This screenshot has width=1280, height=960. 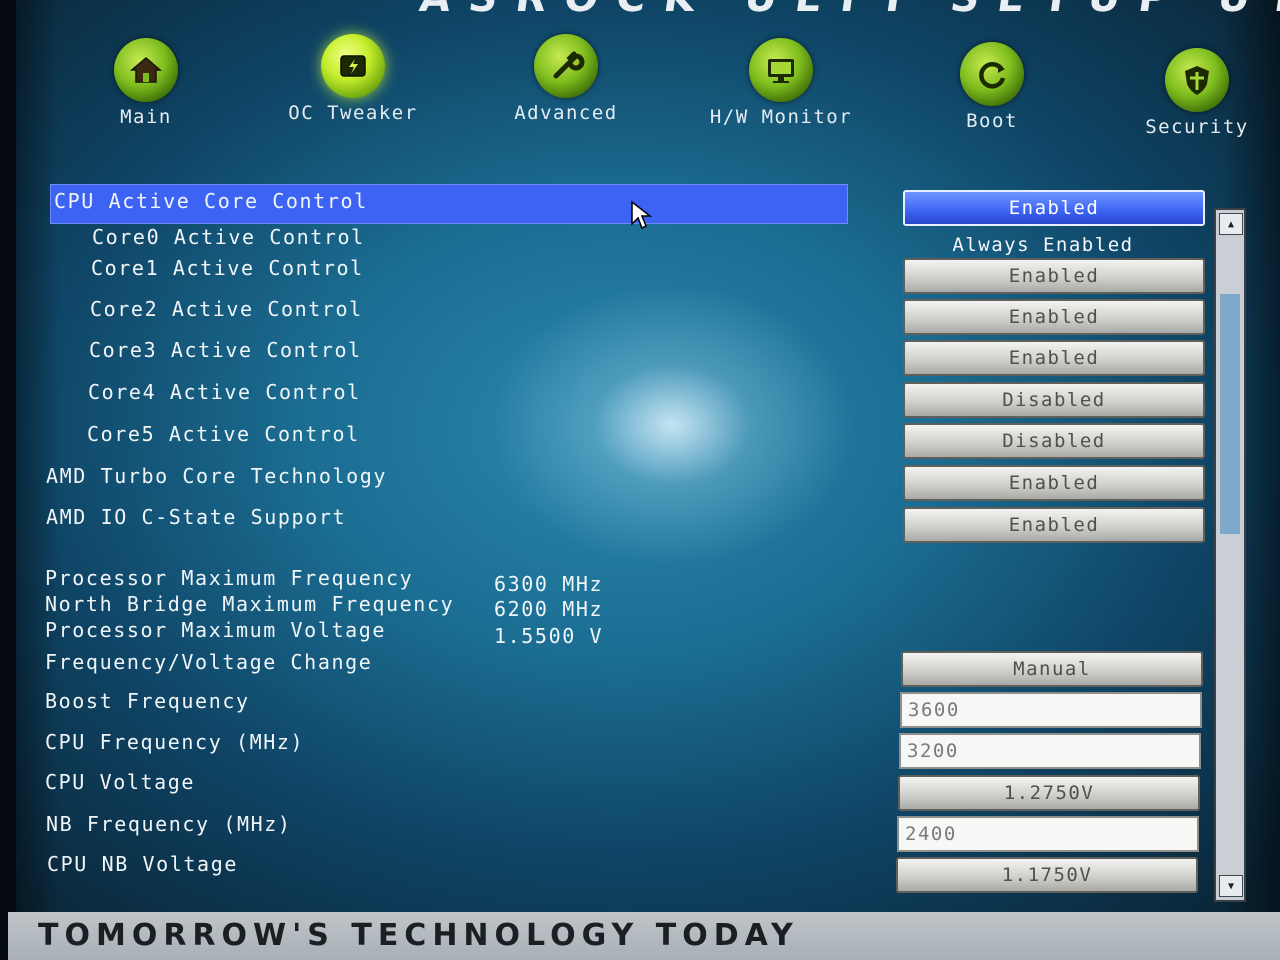 I want to click on setting-label-core4: Core4 Active Control, so click(x=224, y=392).